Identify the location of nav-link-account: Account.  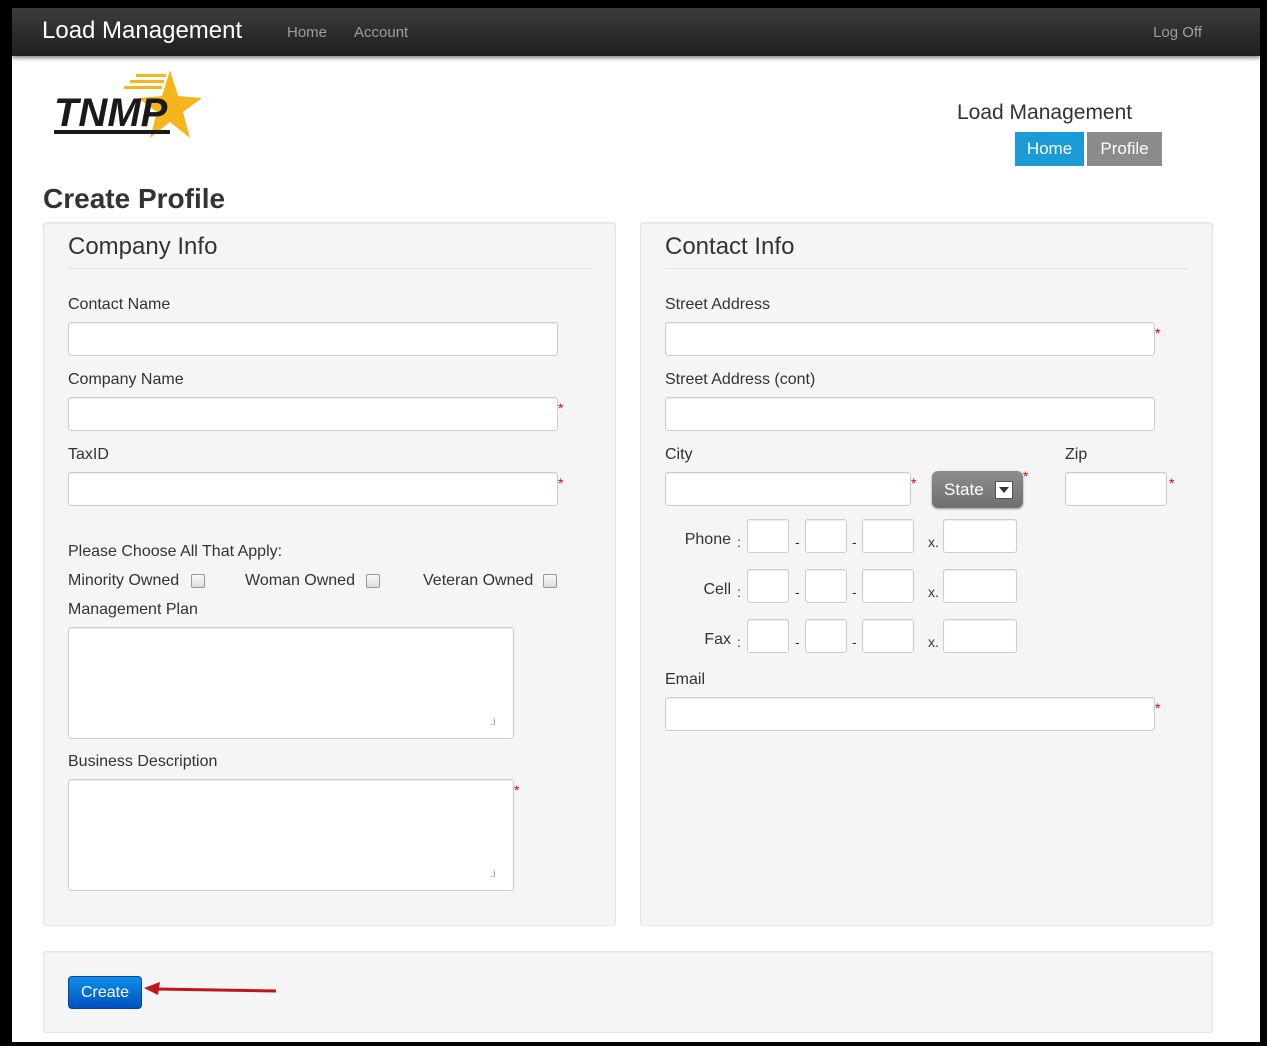
(381, 32).